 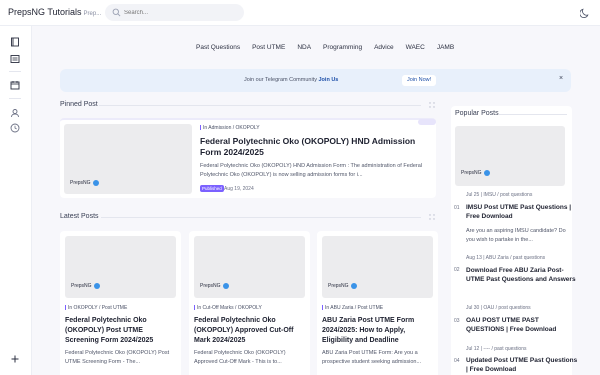 I want to click on post-category-text: In Admission / OKOPOLY, so click(x=231, y=128).